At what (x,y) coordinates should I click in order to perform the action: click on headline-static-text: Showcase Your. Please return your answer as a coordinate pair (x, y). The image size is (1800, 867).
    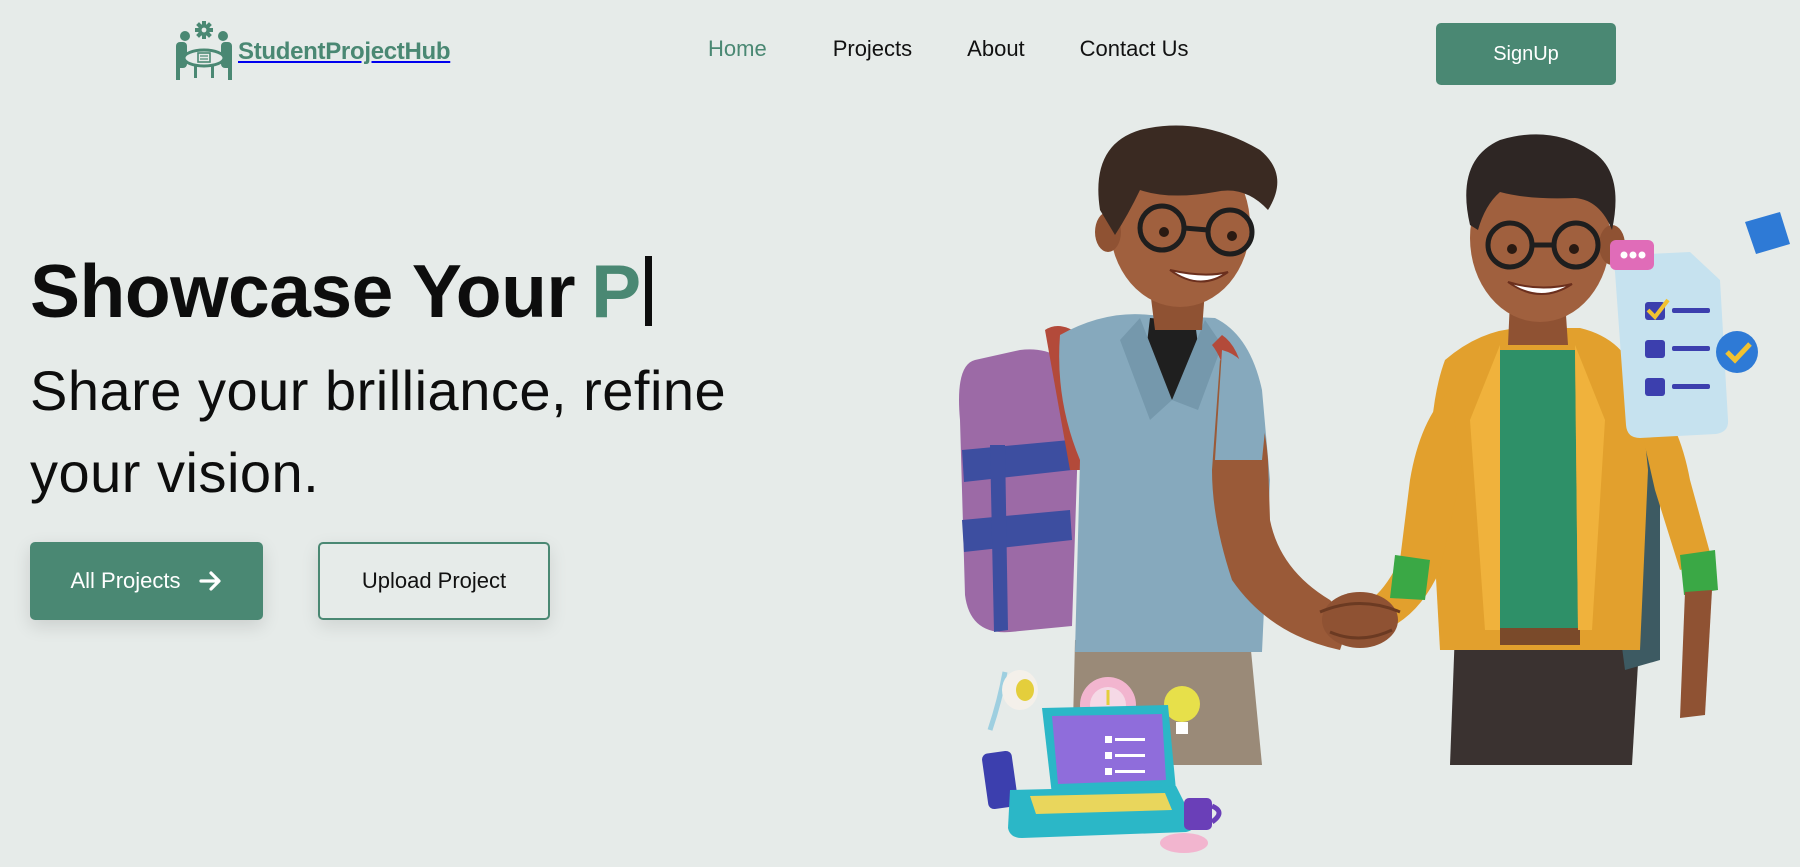
    Looking at the image, I should click on (303, 291).